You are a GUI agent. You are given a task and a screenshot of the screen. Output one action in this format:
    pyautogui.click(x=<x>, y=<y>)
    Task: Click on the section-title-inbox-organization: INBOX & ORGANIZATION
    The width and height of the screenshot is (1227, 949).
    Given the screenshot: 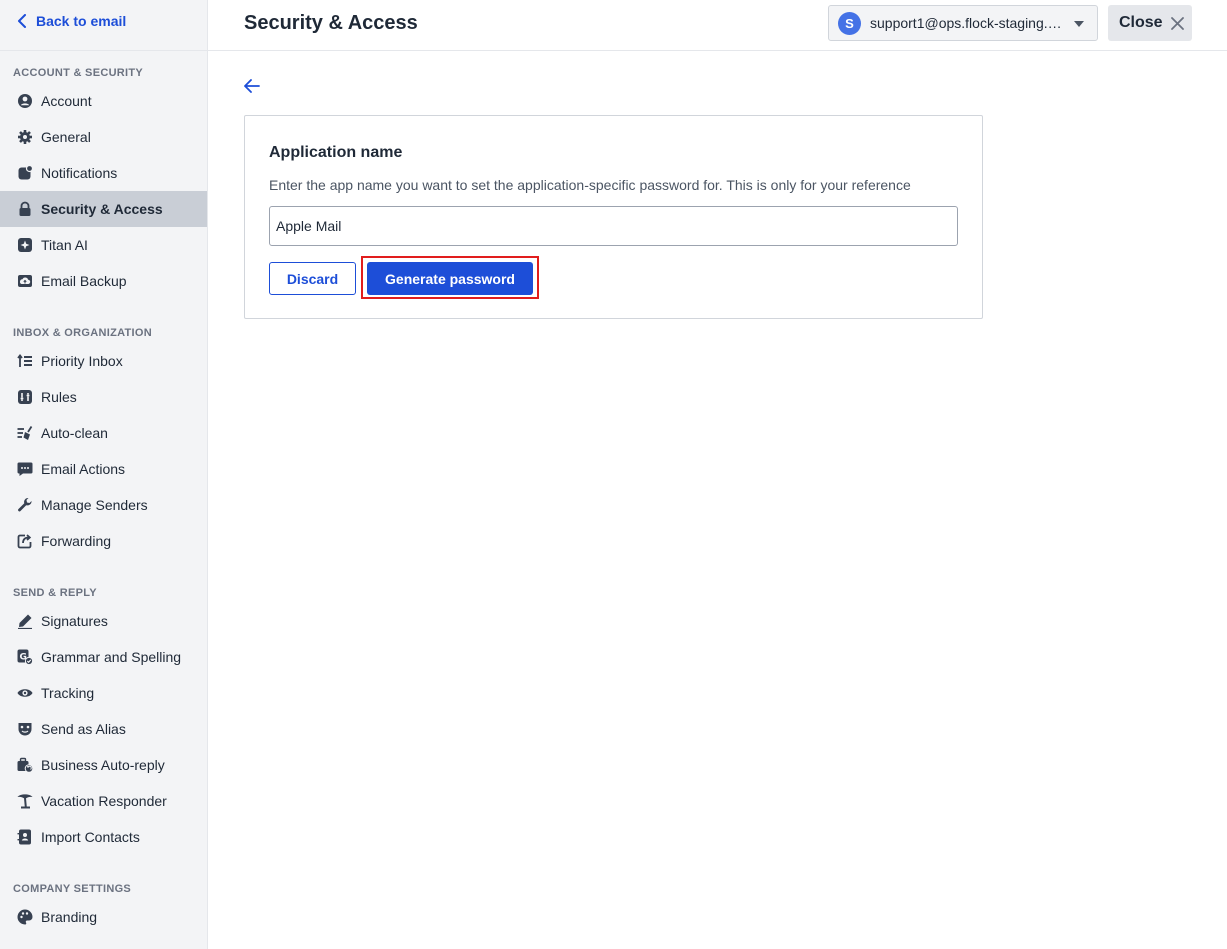 What is the action you would take?
    pyautogui.click(x=83, y=333)
    